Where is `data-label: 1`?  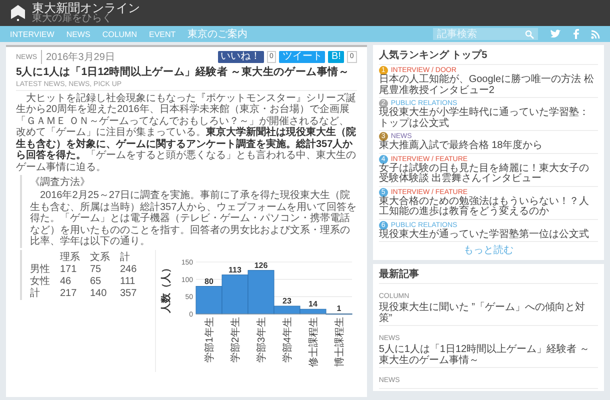 data-label: 1 is located at coordinates (338, 308).